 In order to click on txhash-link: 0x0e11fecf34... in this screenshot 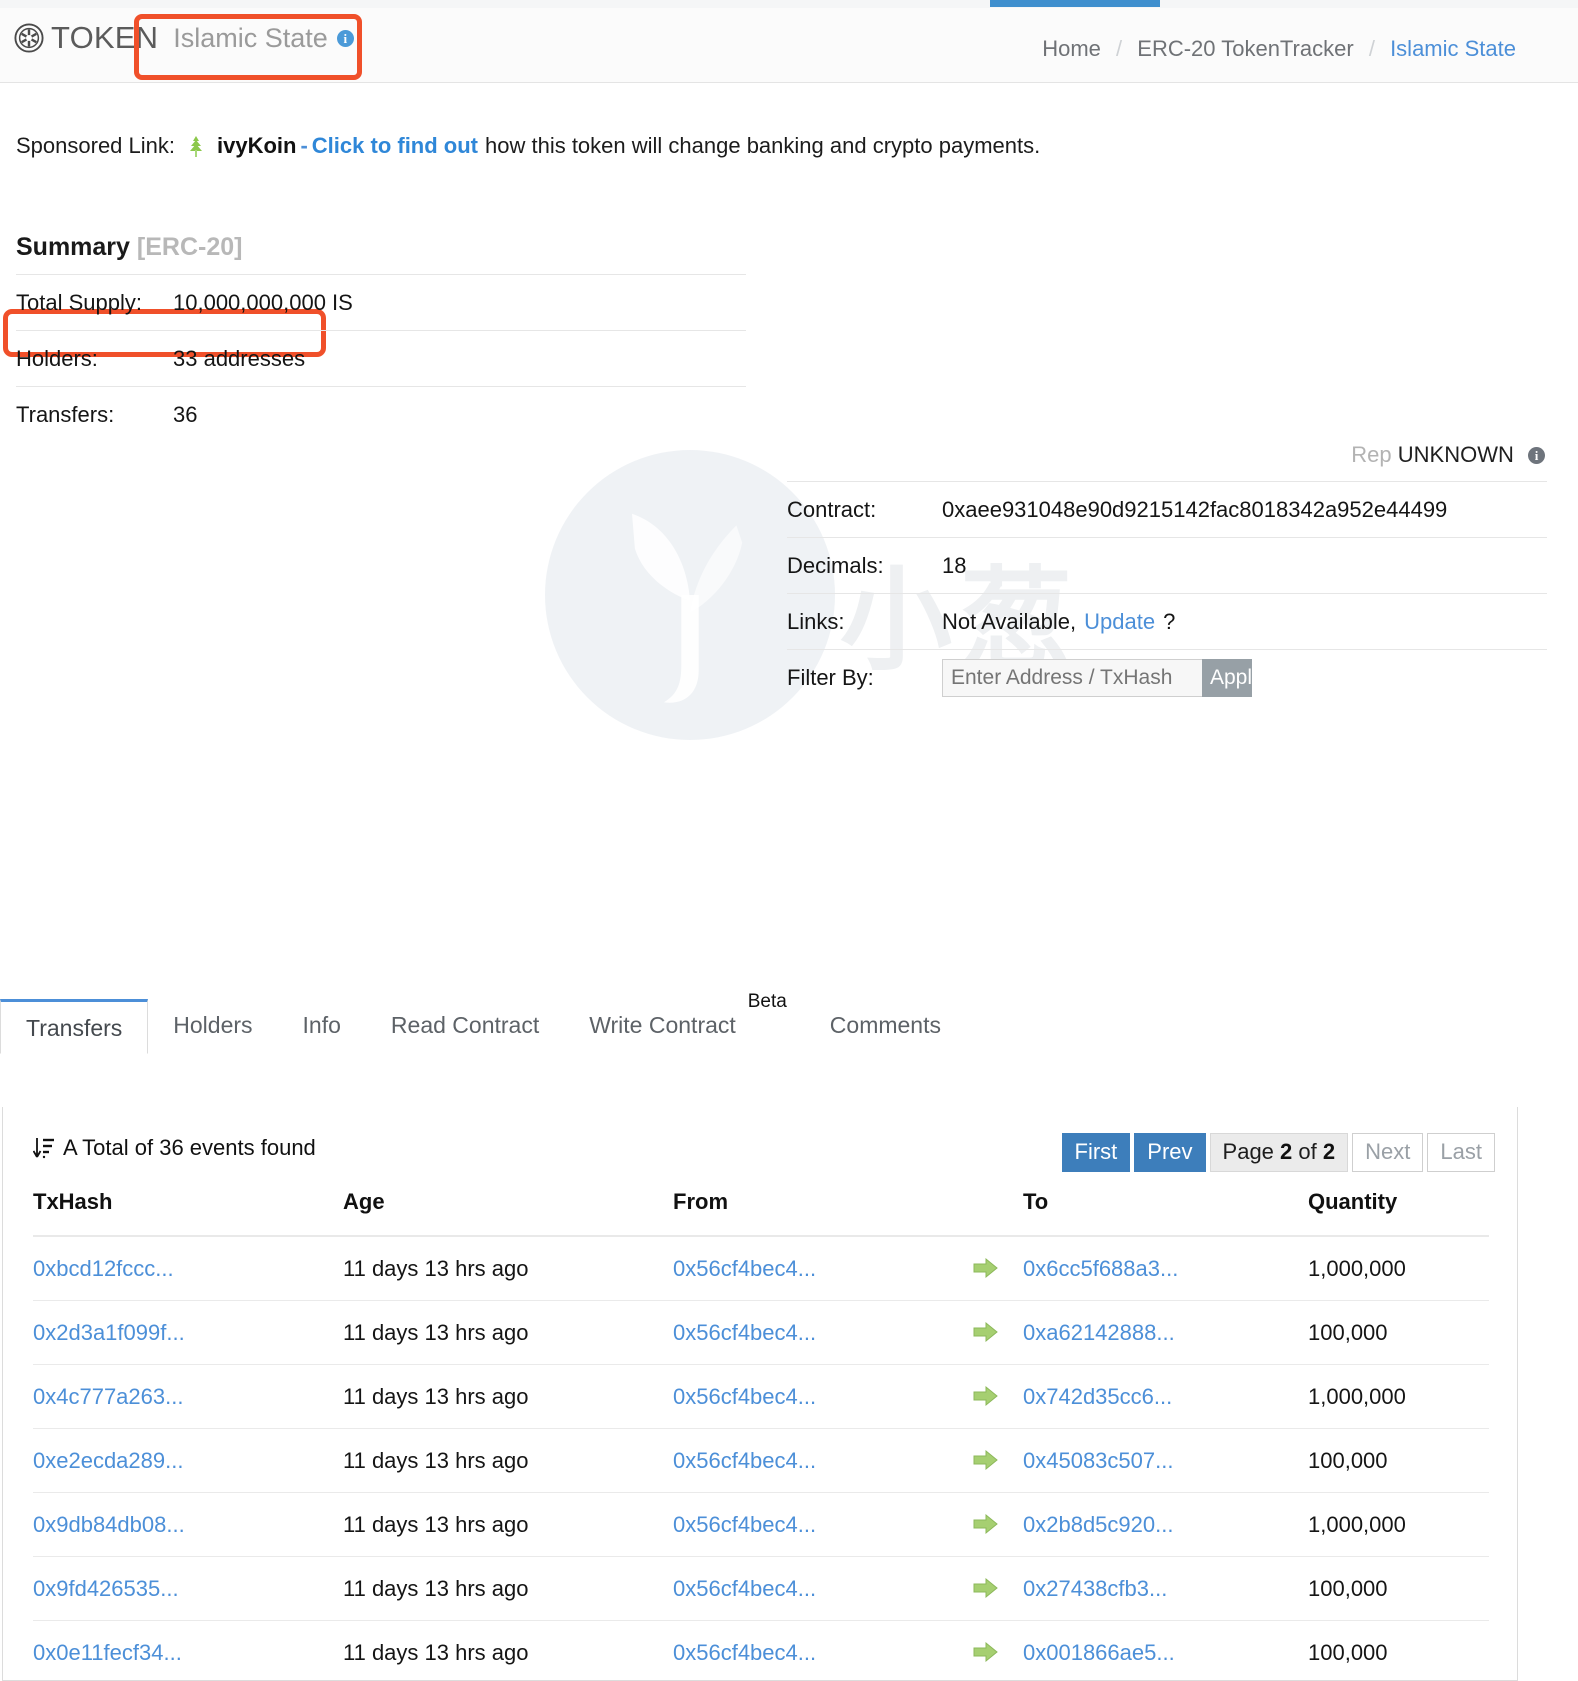, I will do `click(107, 1652)`.